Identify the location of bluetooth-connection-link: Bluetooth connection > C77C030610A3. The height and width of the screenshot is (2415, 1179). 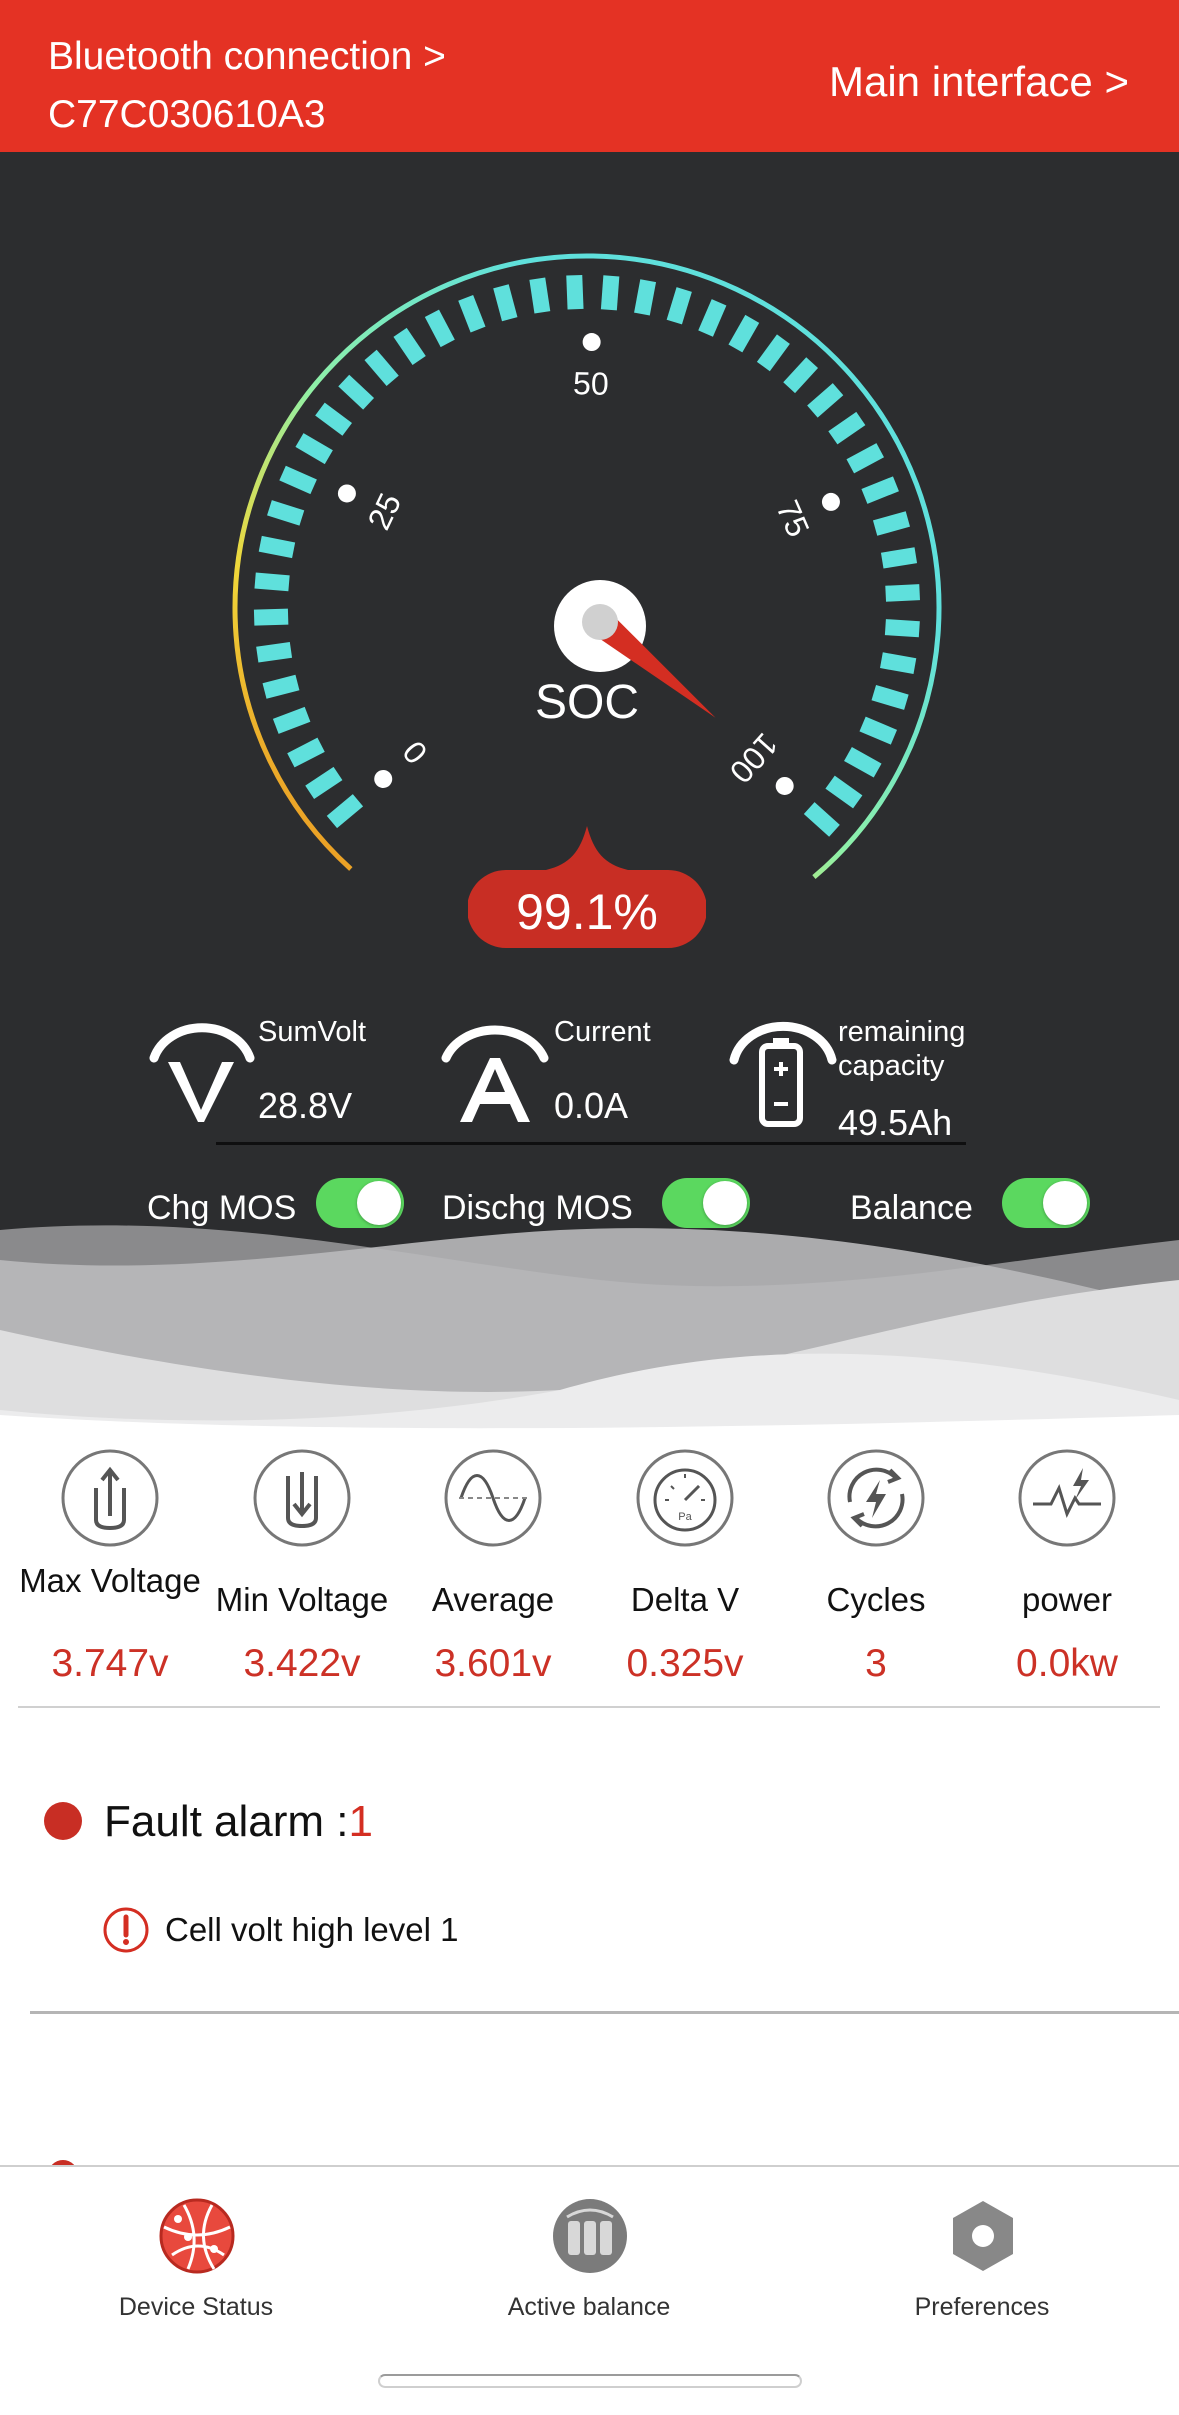
(247, 86).